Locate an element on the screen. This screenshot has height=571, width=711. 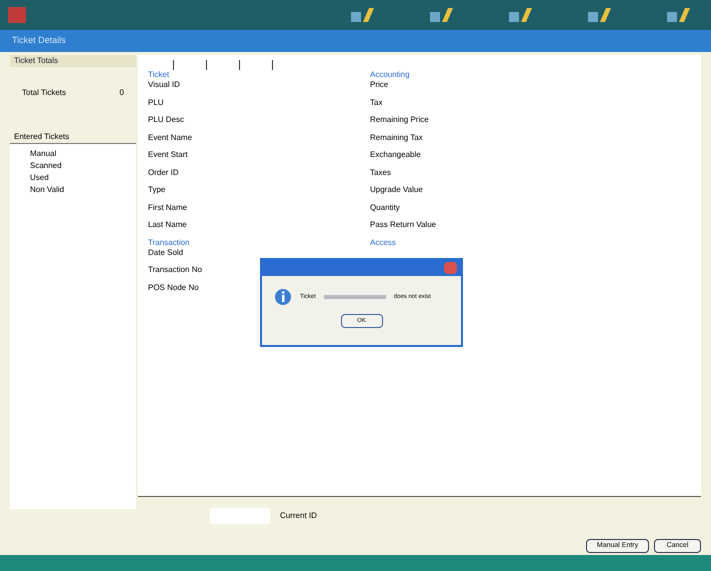
section-heading: Accounting is located at coordinates (390, 75).